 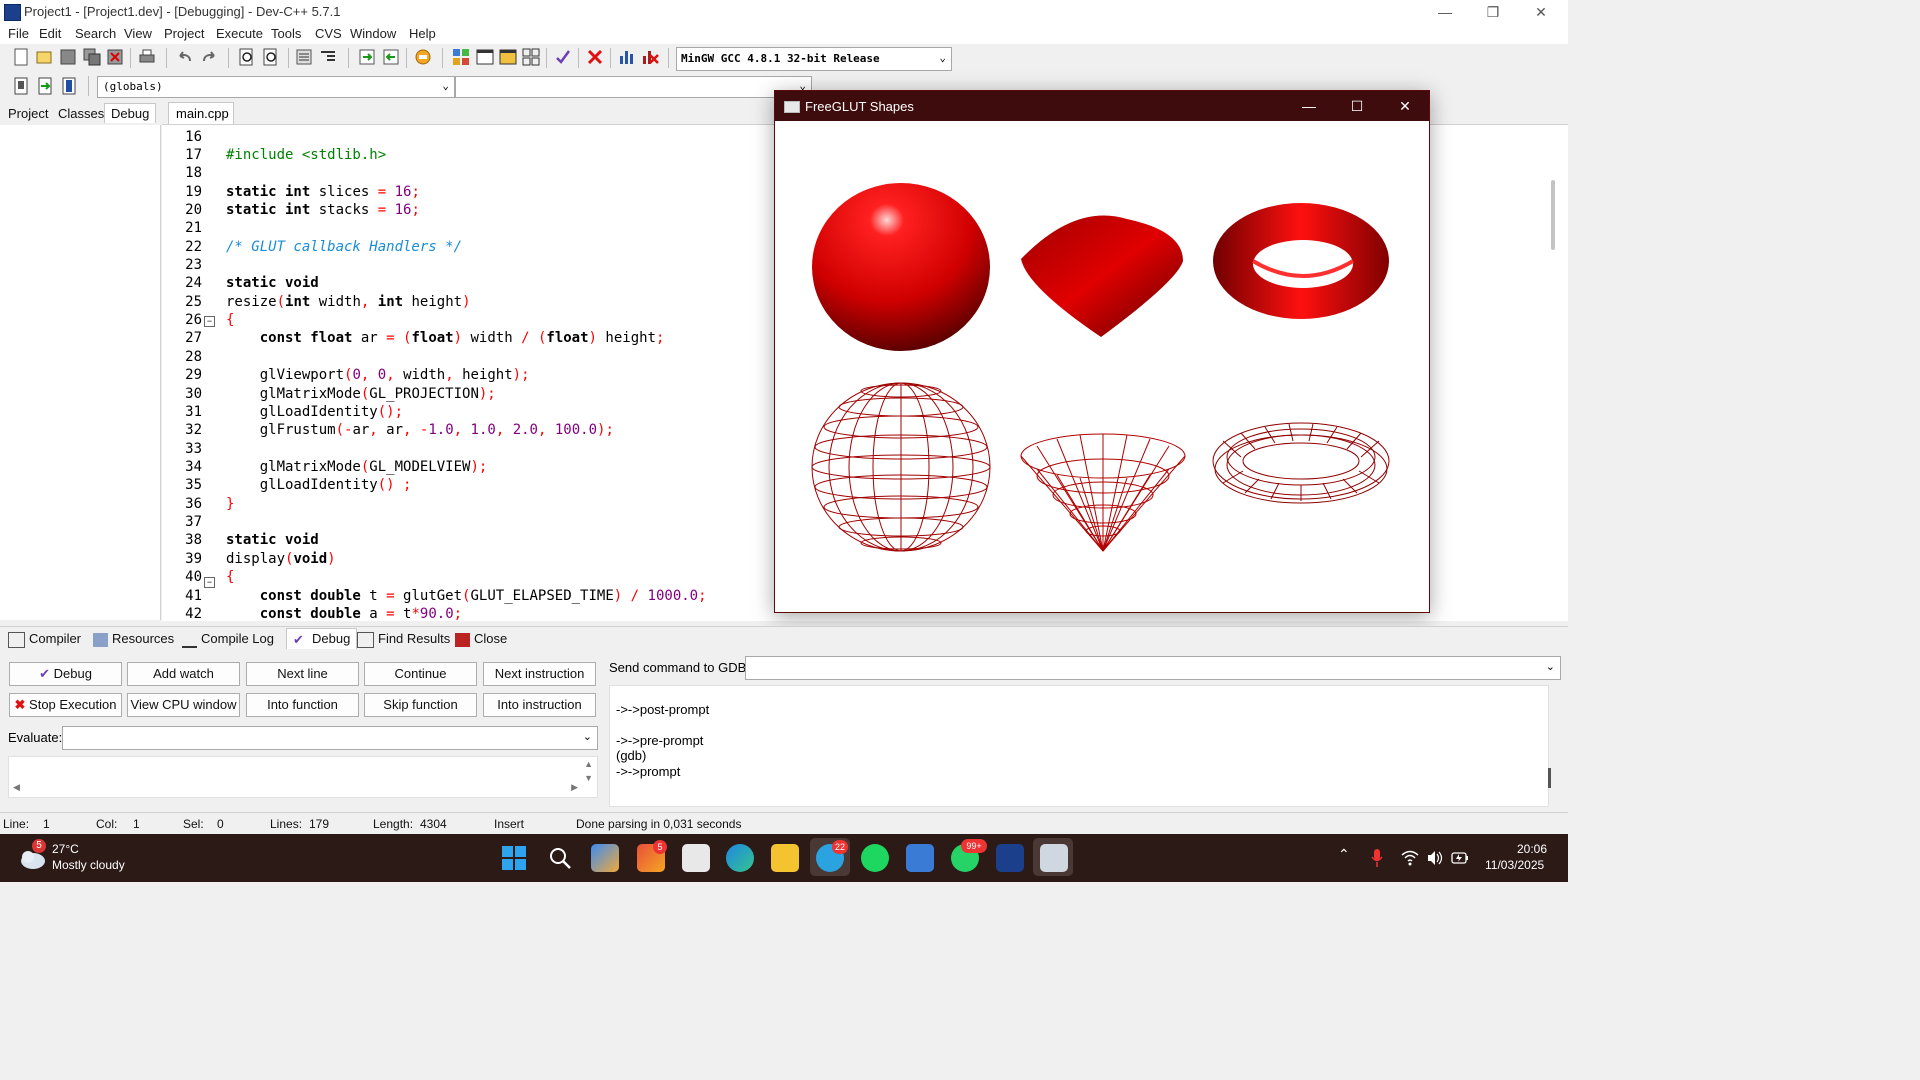 What do you see at coordinates (485, 57) in the screenshot?
I see `run-icon` at bounding box center [485, 57].